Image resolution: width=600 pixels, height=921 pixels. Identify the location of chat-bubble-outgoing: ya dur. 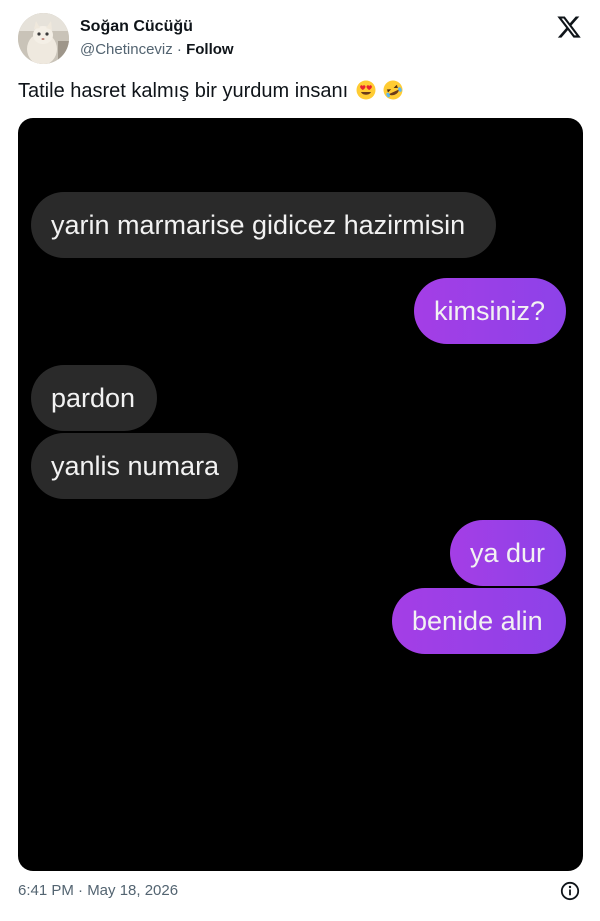
(508, 553).